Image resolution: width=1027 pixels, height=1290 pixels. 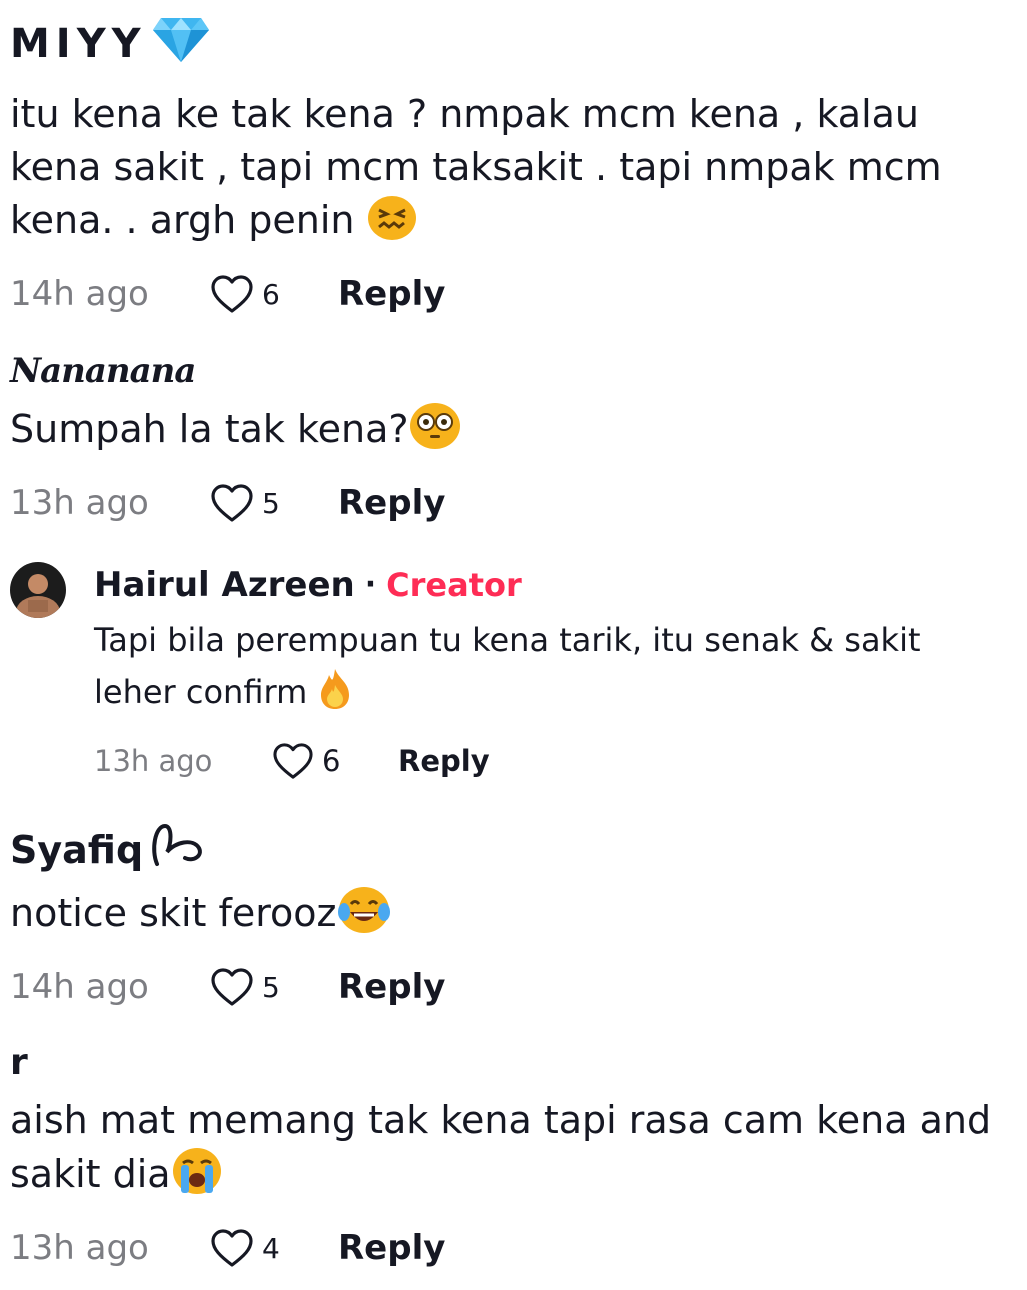 What do you see at coordinates (335, 696) in the screenshot?
I see `fire-icon` at bounding box center [335, 696].